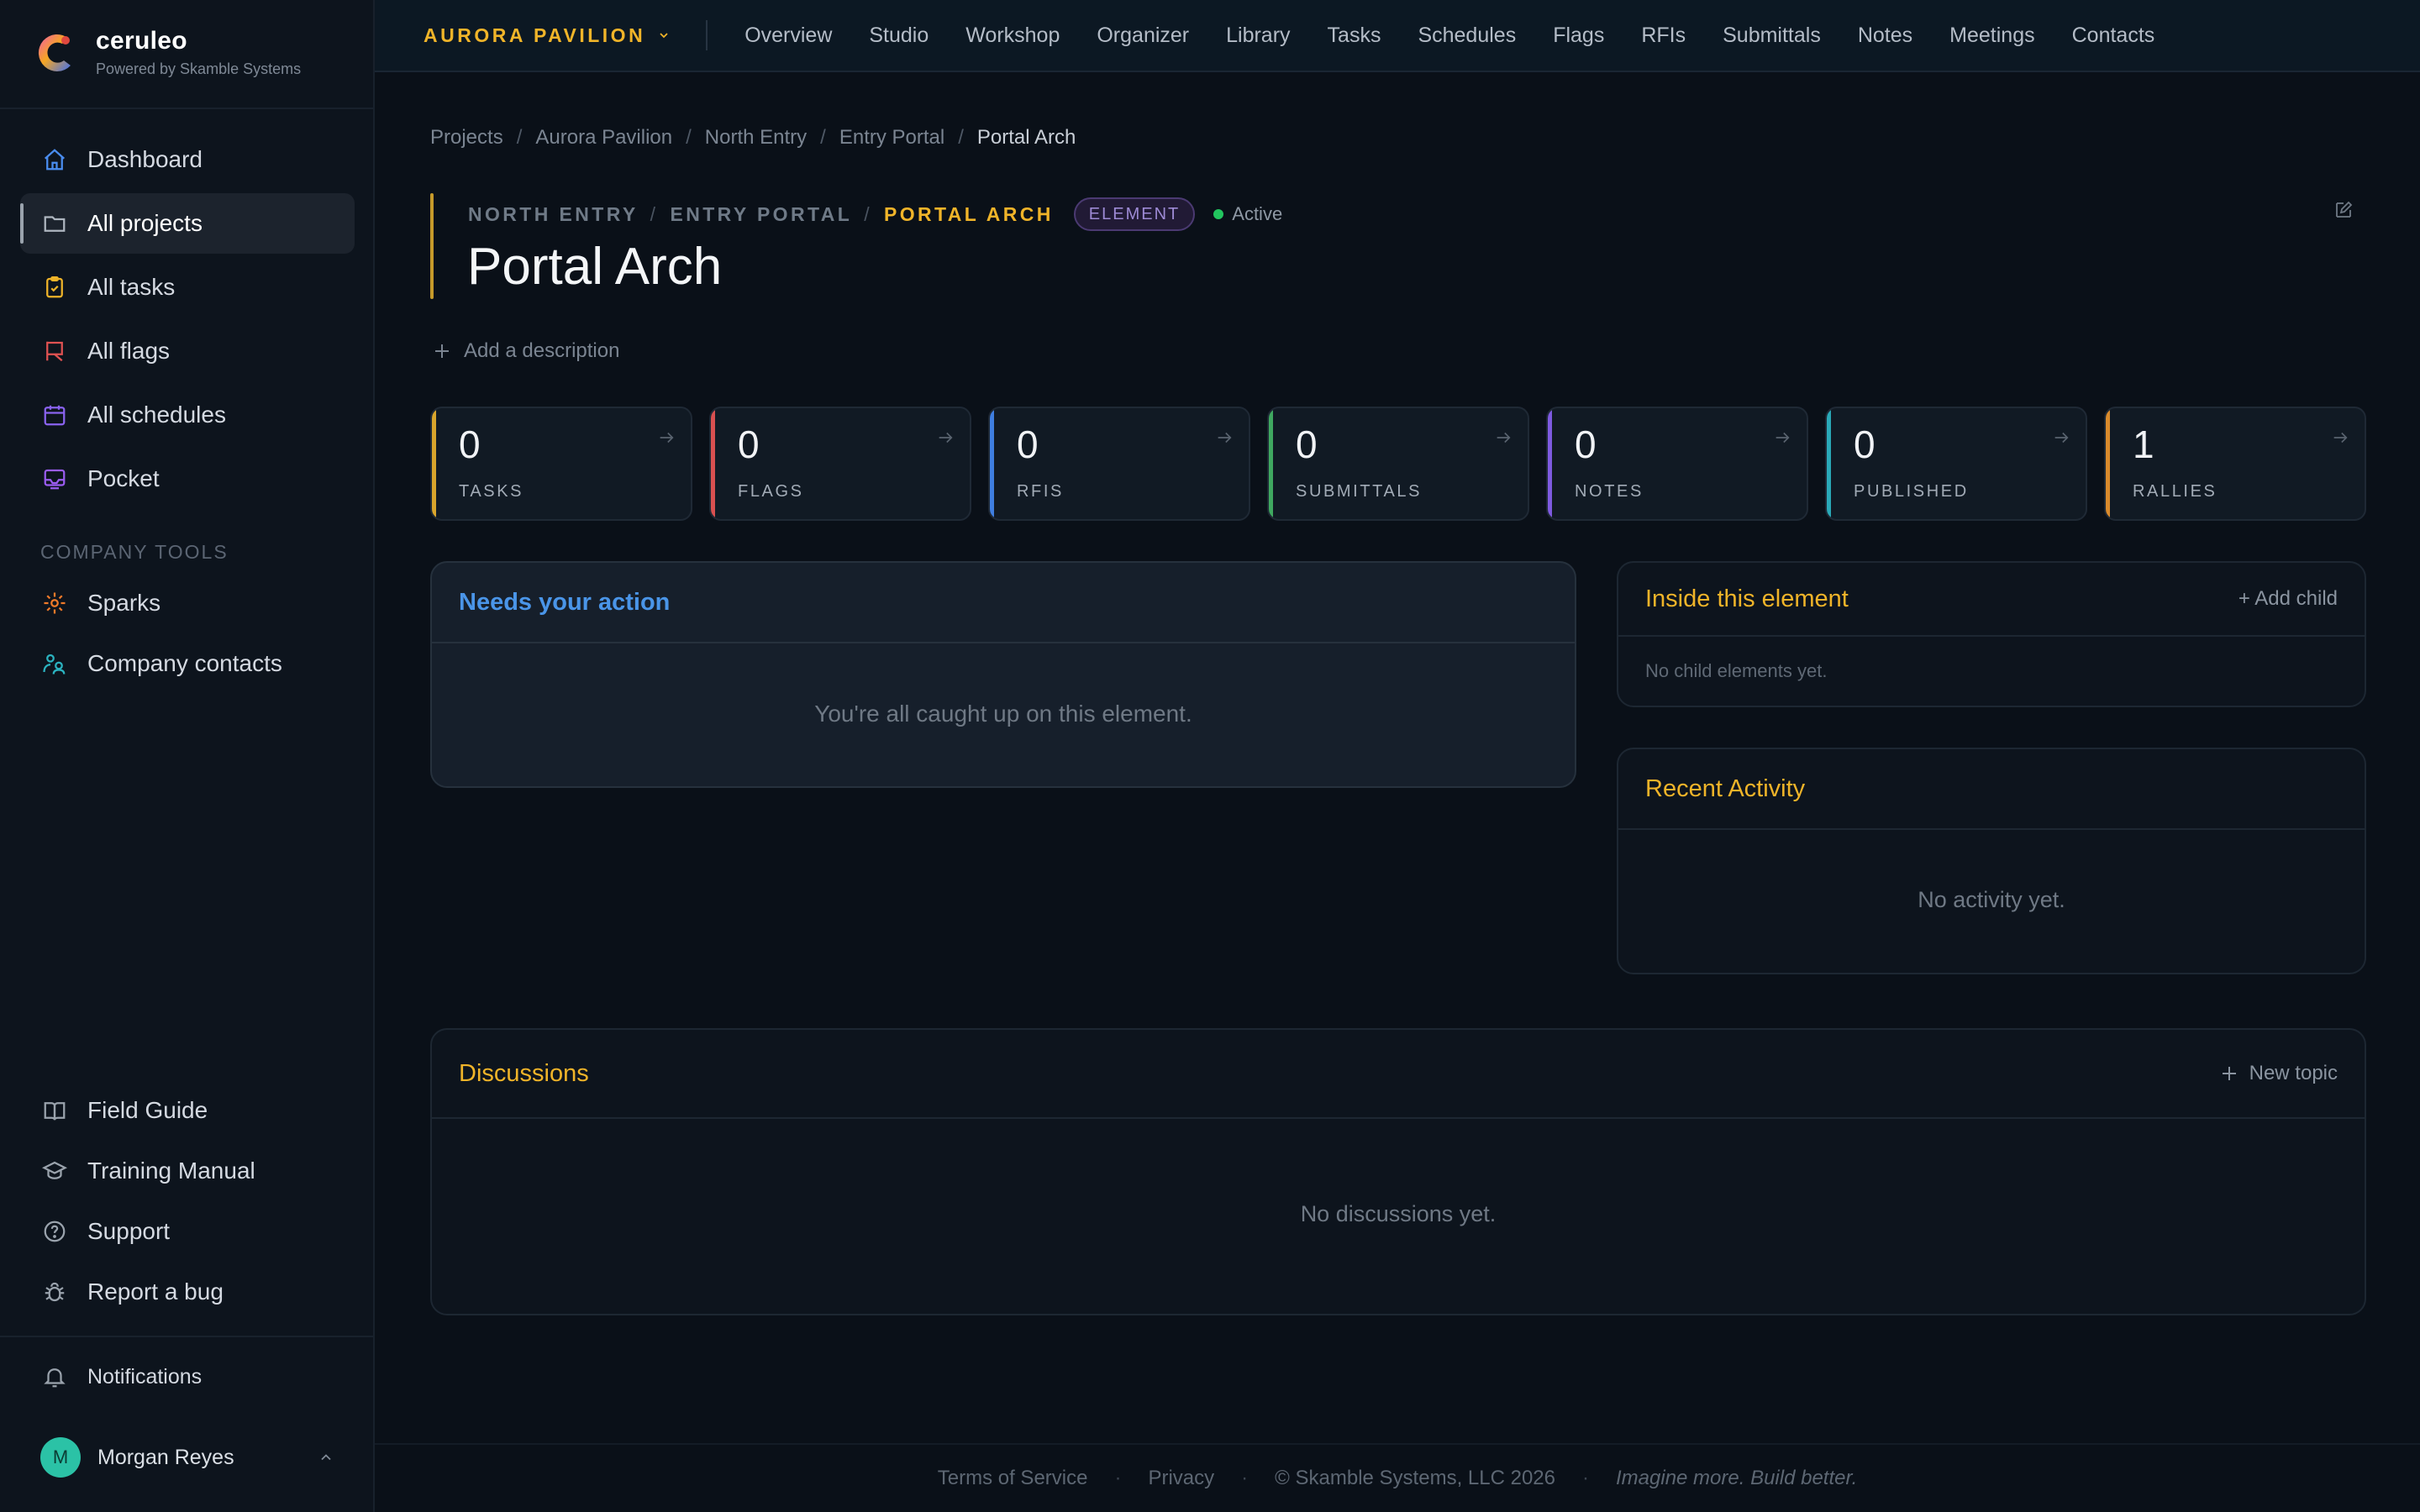 The height and width of the screenshot is (1512, 2420). What do you see at coordinates (1991, 789) in the screenshot?
I see `panel-header: Recent Activity` at bounding box center [1991, 789].